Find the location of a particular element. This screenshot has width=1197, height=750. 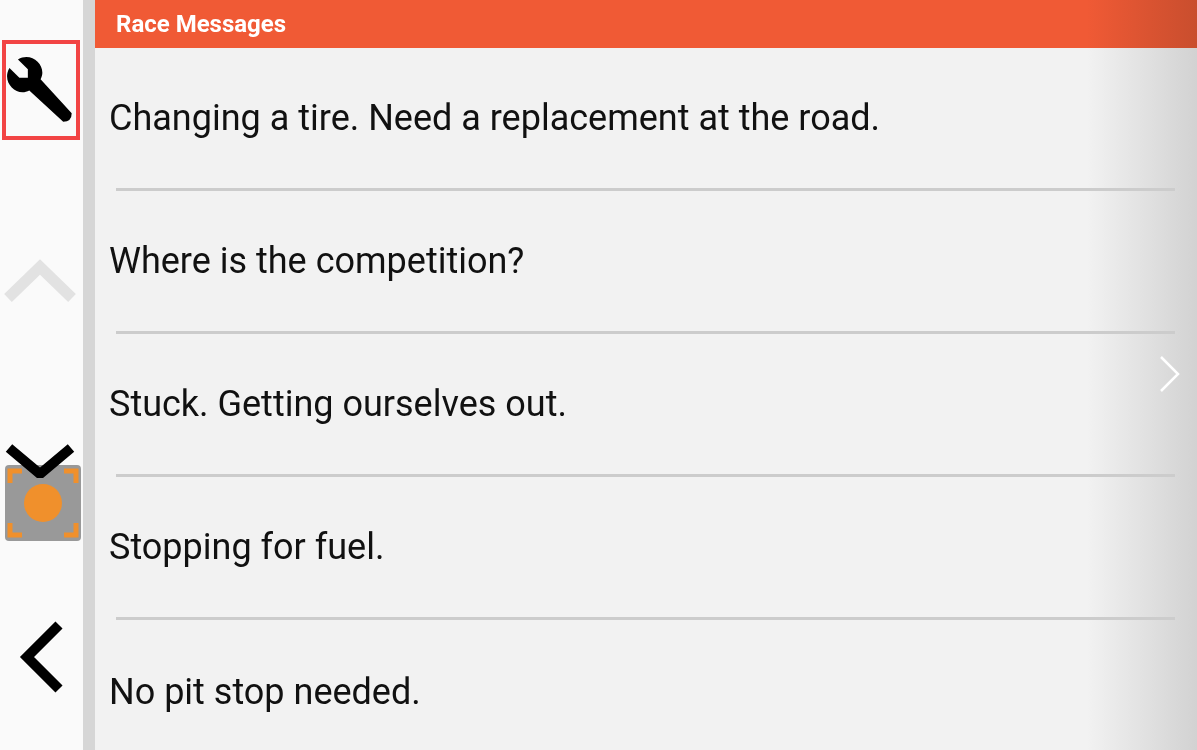

message-item: No pit stop needed. is located at coordinates (265, 691).